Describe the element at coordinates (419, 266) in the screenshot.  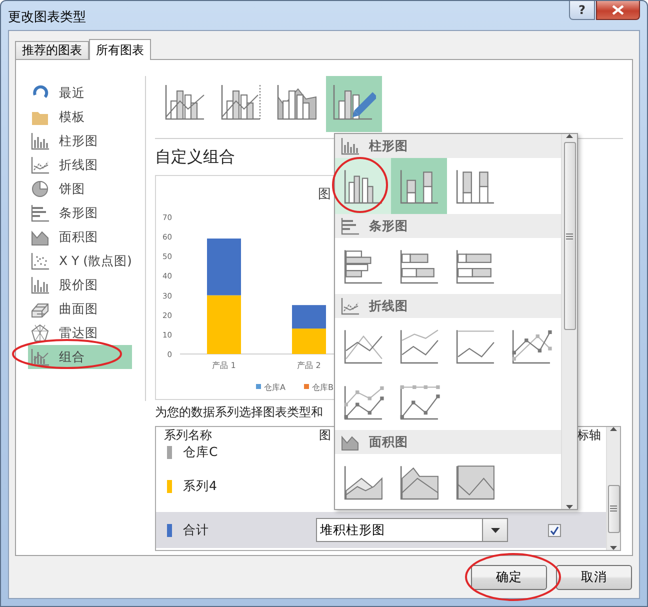
I see `stacked-bar-chart-icon` at that location.